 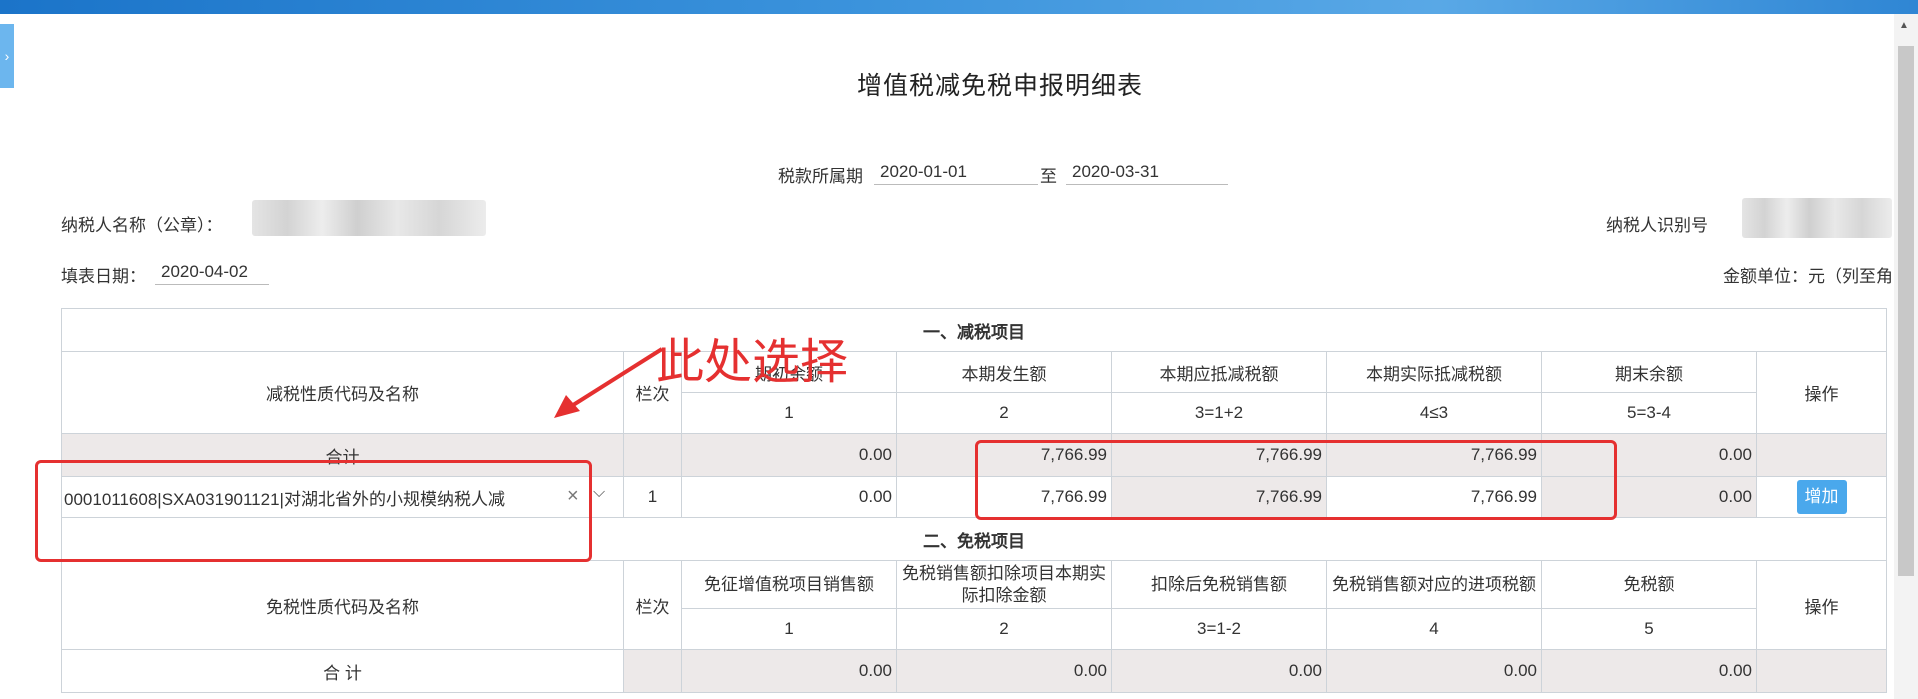 I want to click on exemption-col-after: 扣除后免税销售额, so click(x=1219, y=584).